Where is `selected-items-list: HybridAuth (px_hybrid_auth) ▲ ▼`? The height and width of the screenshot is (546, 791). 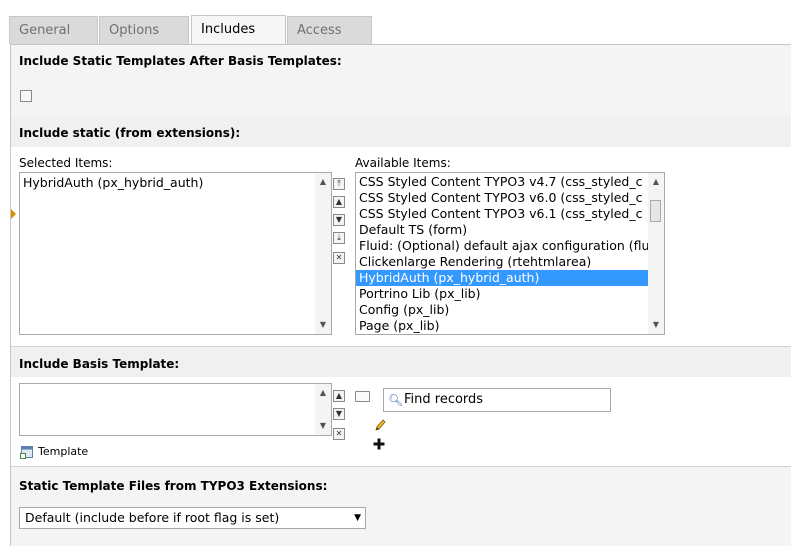 selected-items-list: HybridAuth (px_hybrid_auth) ▲ ▼ is located at coordinates (175, 253).